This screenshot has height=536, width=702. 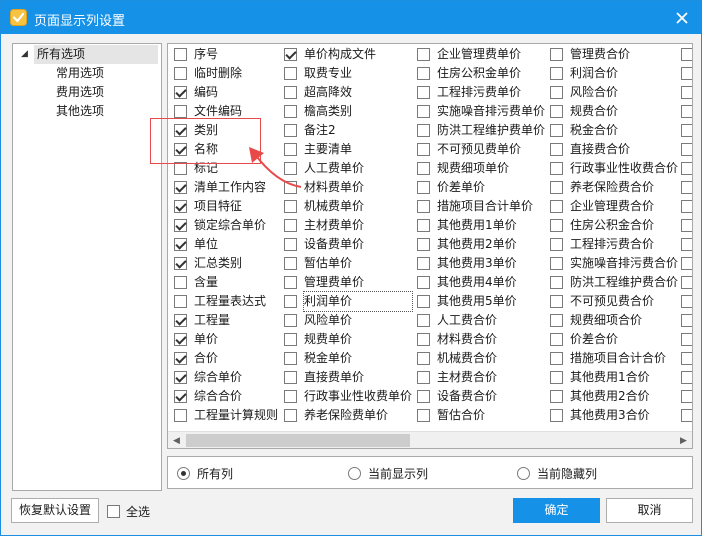 What do you see at coordinates (80, 73) in the screenshot?
I see `tree-item-common-options: 常用选项` at bounding box center [80, 73].